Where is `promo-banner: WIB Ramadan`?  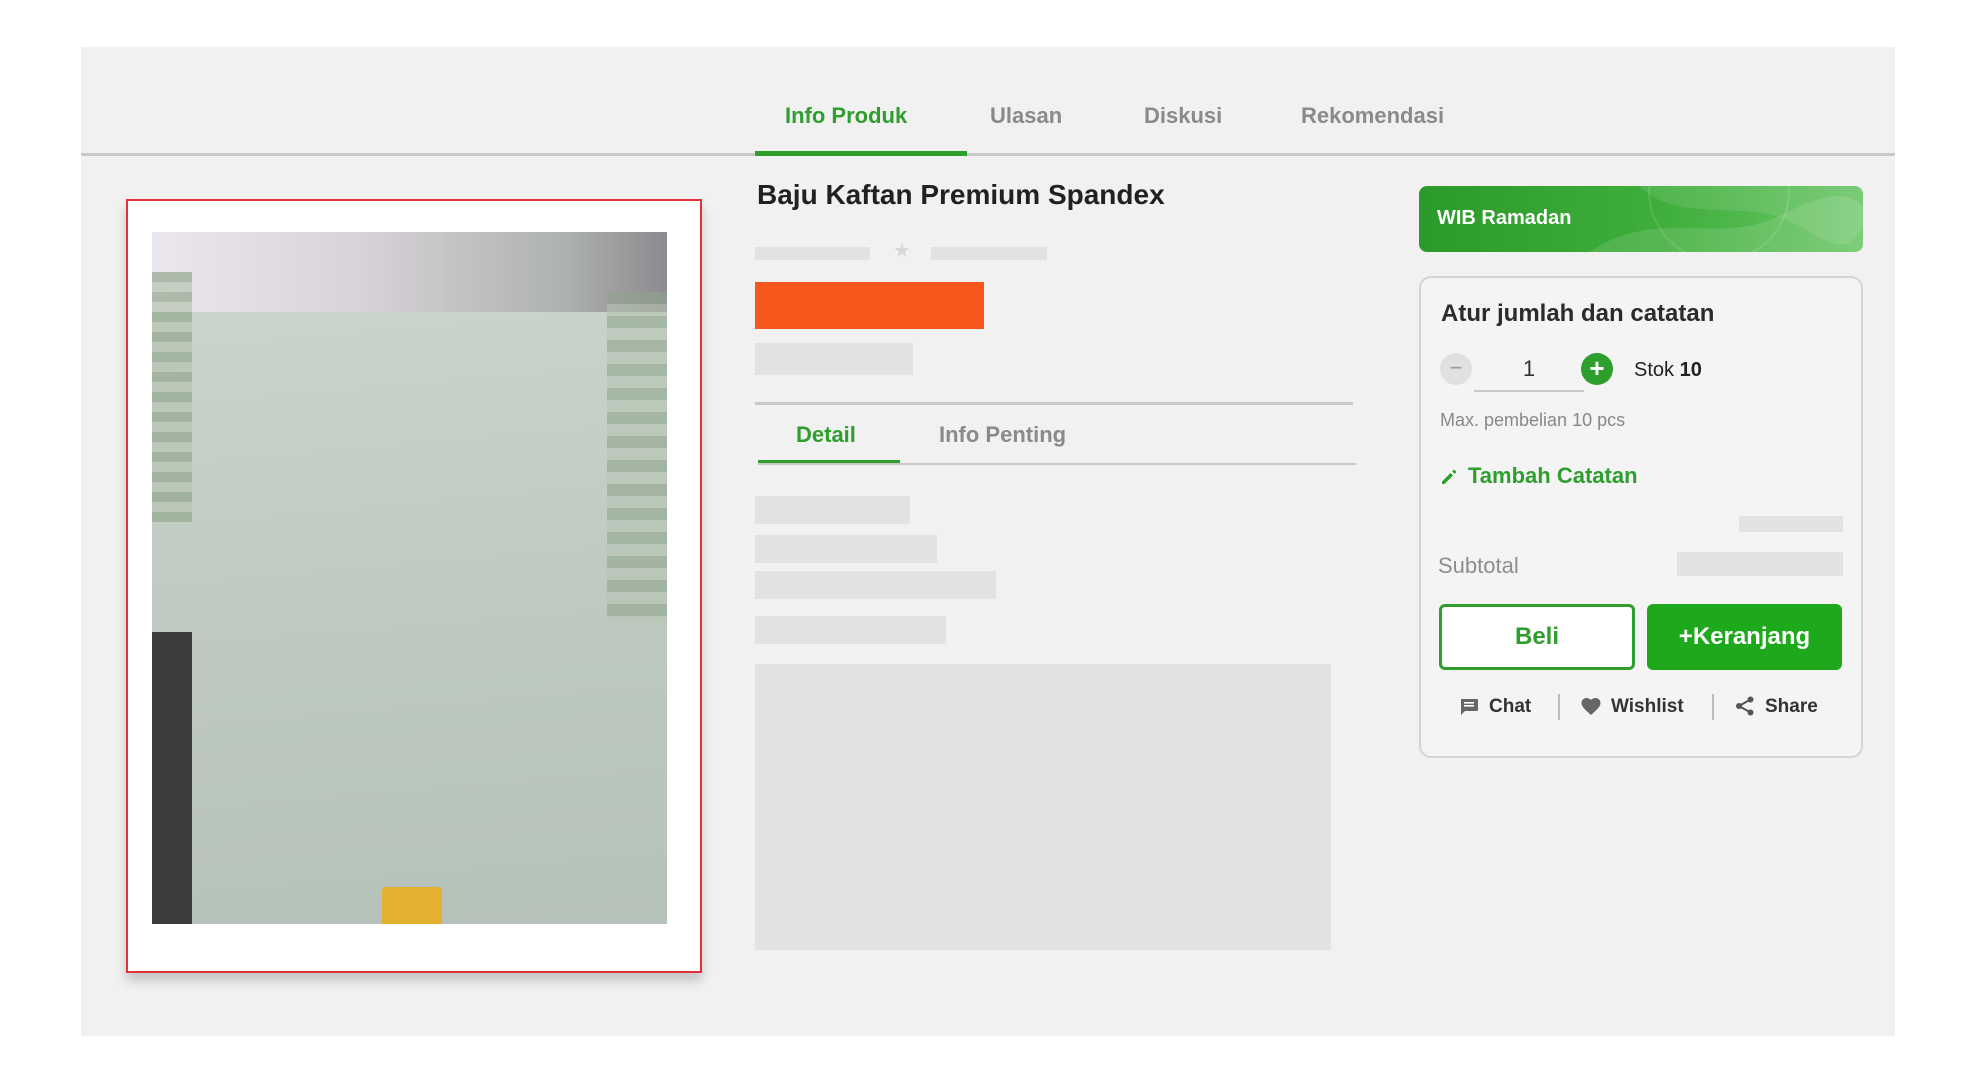
promo-banner: WIB Ramadan is located at coordinates (1641, 219).